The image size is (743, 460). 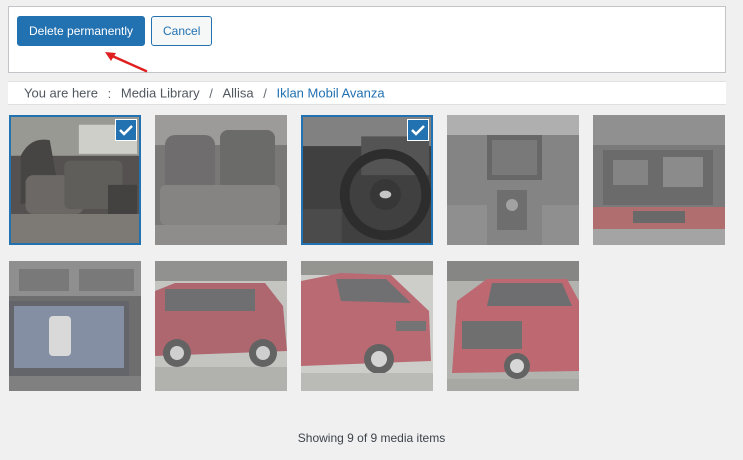 What do you see at coordinates (160, 93) in the screenshot?
I see `breadcrumb-item-media-library: Media Library` at bounding box center [160, 93].